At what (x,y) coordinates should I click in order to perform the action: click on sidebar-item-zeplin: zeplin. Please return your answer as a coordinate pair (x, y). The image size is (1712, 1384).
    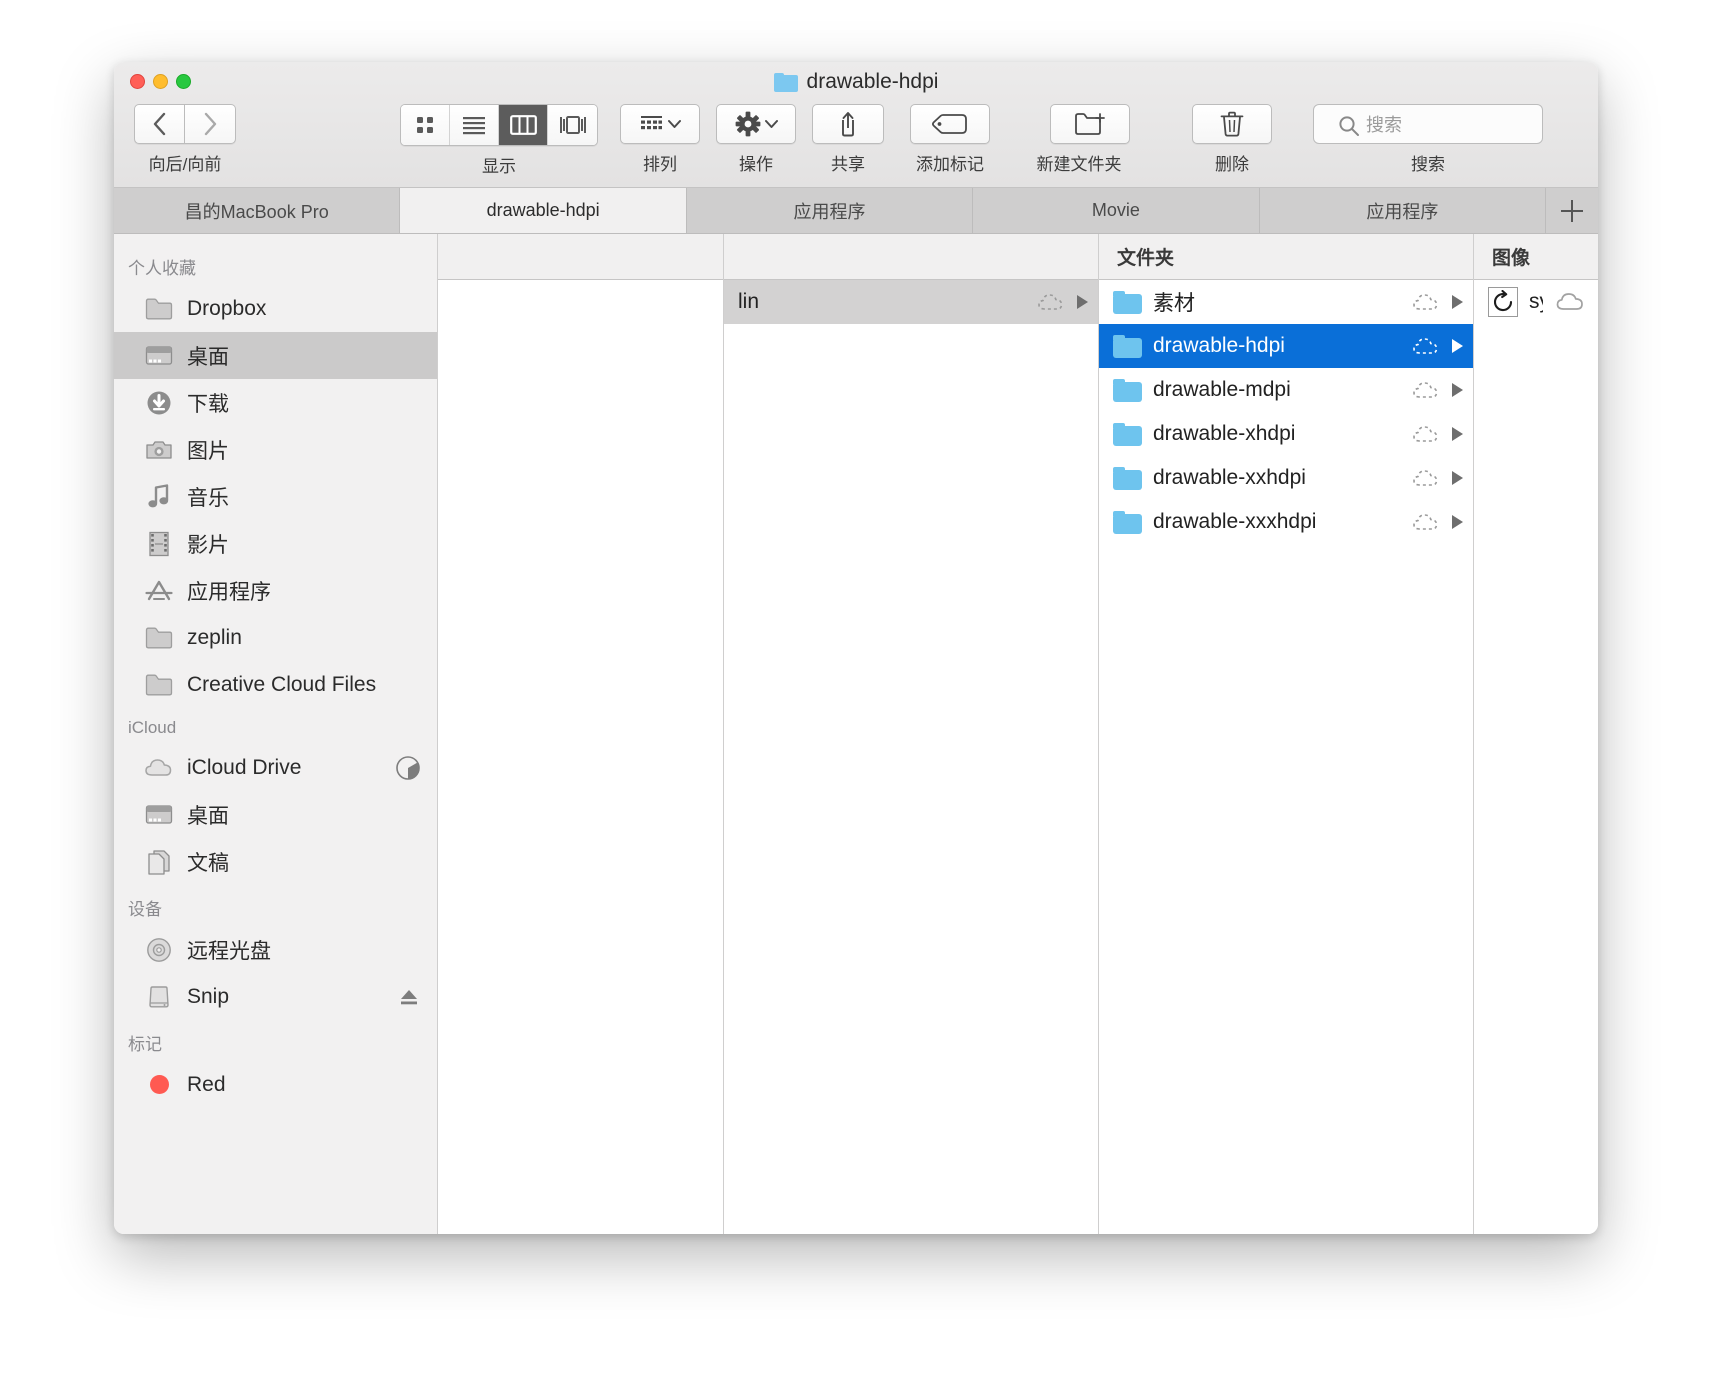
    Looking at the image, I should click on (275, 637).